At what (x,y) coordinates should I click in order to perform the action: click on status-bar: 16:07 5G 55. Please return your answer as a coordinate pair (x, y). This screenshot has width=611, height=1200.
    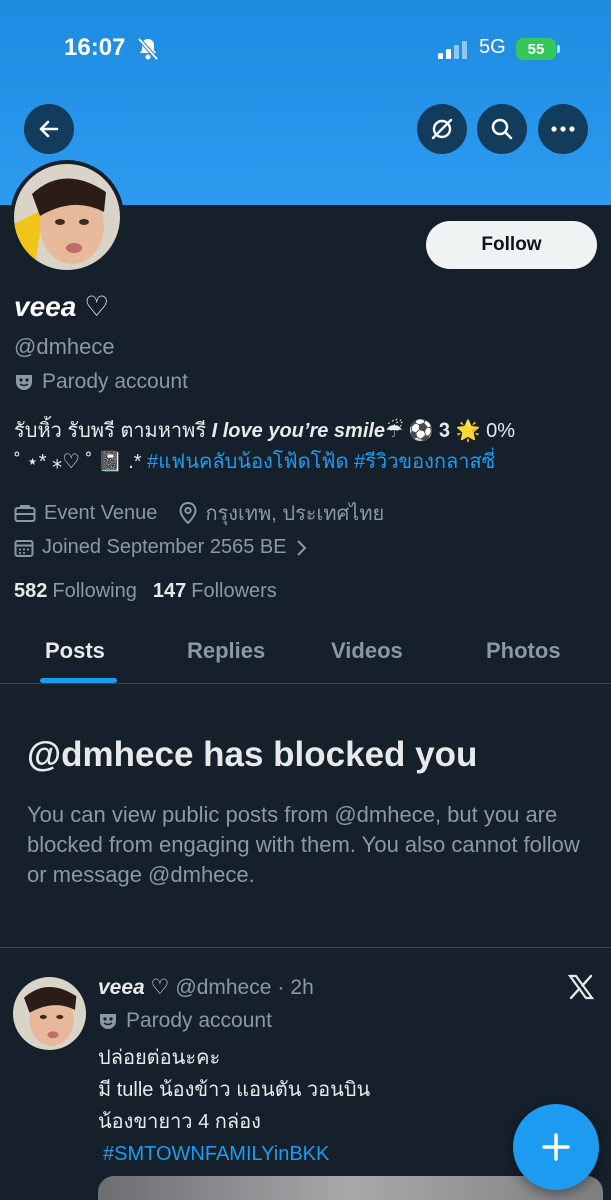
    Looking at the image, I should click on (305, 50).